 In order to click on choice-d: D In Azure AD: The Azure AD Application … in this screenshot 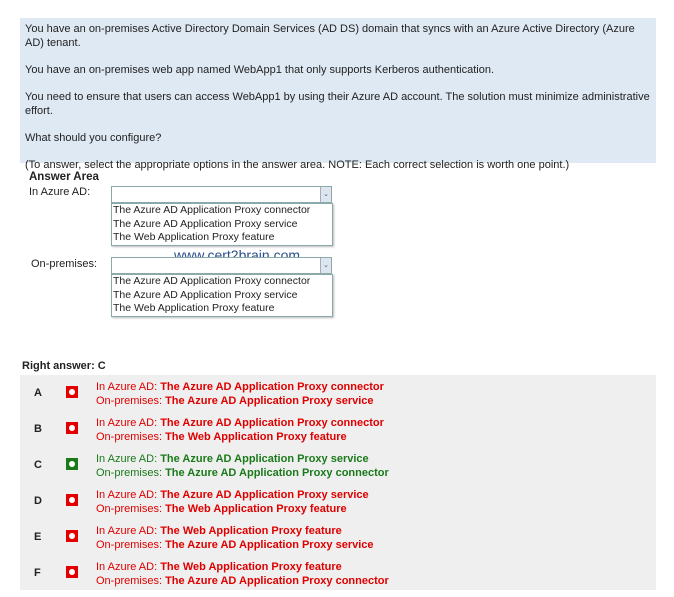, I will do `click(338, 501)`.